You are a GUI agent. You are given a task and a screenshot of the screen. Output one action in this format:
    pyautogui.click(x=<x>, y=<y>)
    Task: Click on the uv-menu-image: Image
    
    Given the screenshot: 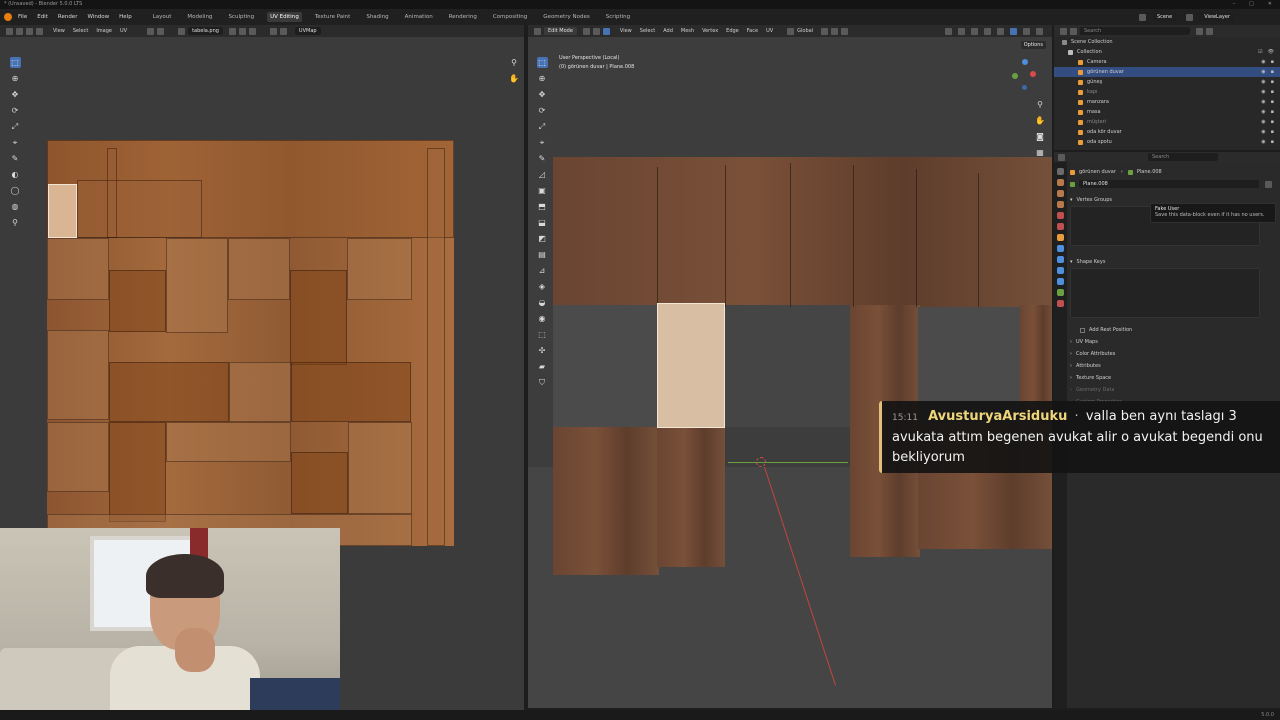 What is the action you would take?
    pyautogui.click(x=104, y=31)
    